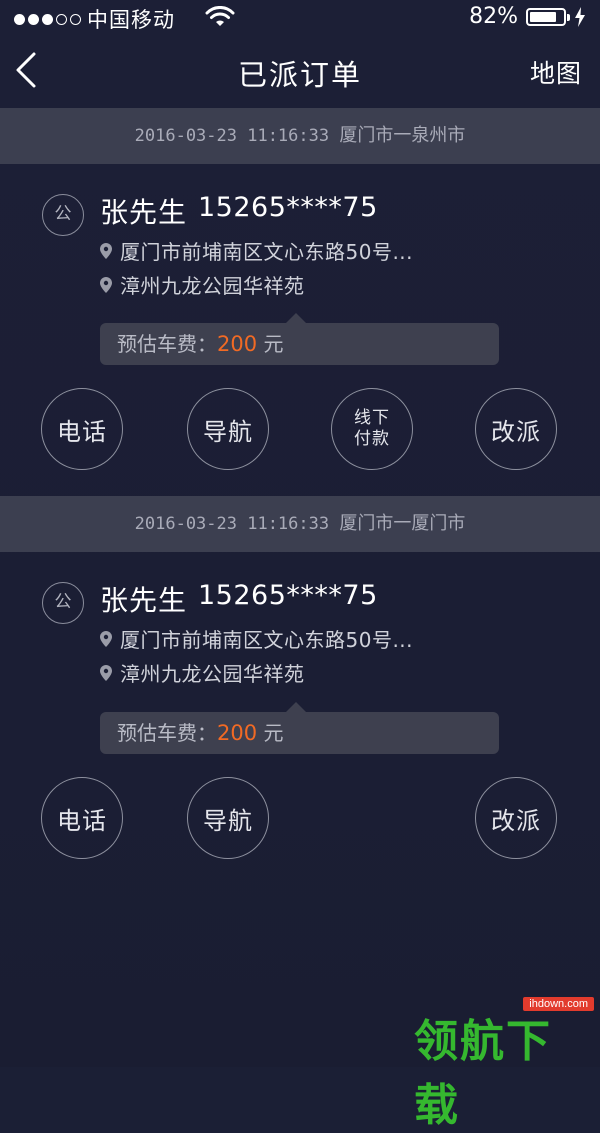 The width and height of the screenshot is (600, 1133). Describe the element at coordinates (372, 429) in the screenshot. I see `offline-payment-button: 线下 付款` at that location.